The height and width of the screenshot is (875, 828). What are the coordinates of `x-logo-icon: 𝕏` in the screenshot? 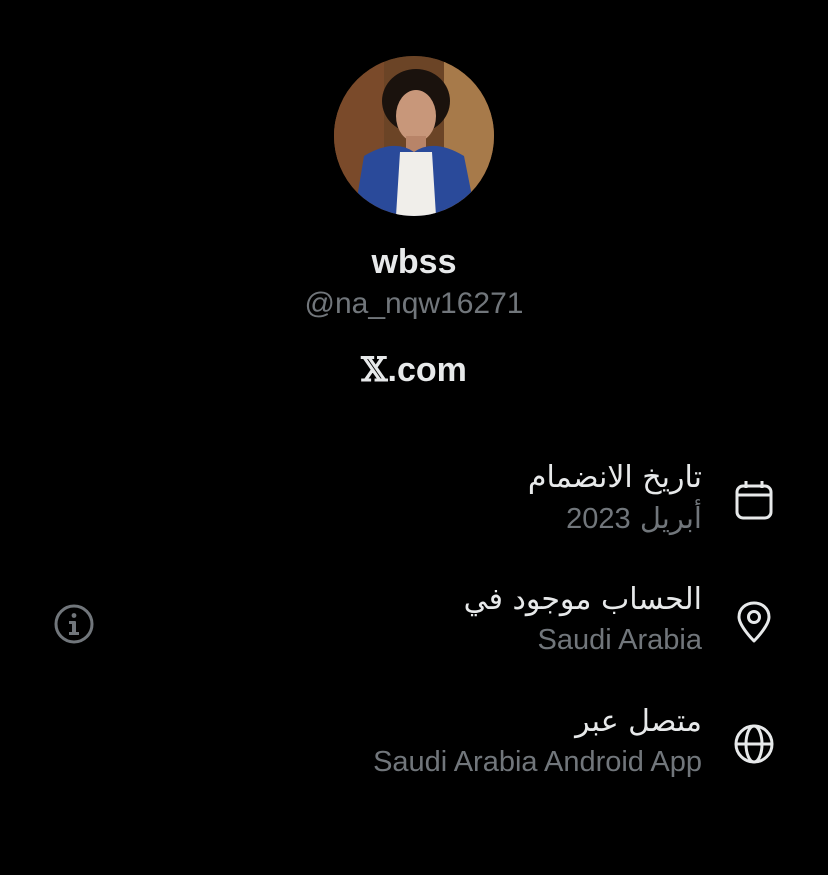 It's located at (374, 370).